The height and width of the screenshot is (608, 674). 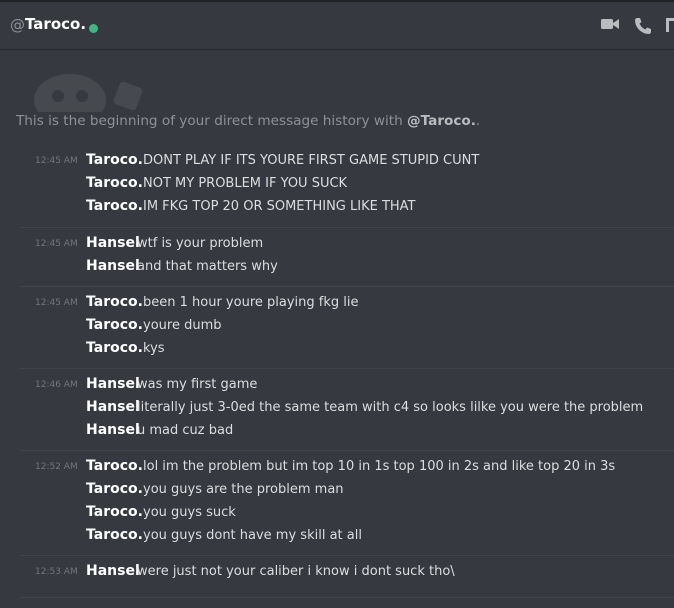 I want to click on message-timestamp: 12:46 AM, so click(x=56, y=385).